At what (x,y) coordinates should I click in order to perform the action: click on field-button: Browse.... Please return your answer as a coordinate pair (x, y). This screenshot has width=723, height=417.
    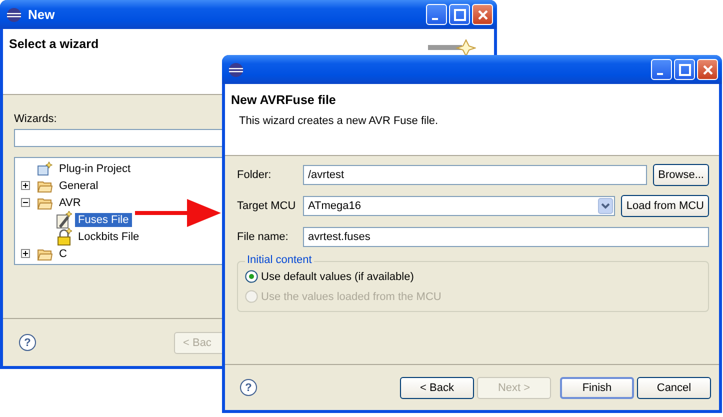
    Looking at the image, I should click on (681, 175).